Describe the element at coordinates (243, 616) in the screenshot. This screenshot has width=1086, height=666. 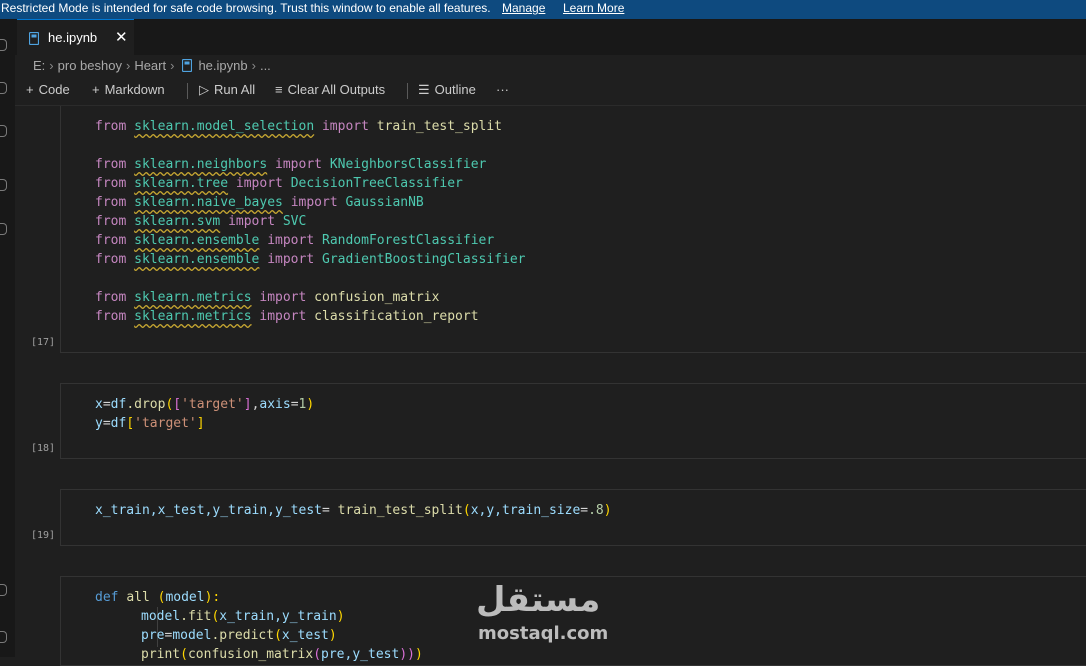
I see `code-line: model.fit(x_train,y_train)` at that location.